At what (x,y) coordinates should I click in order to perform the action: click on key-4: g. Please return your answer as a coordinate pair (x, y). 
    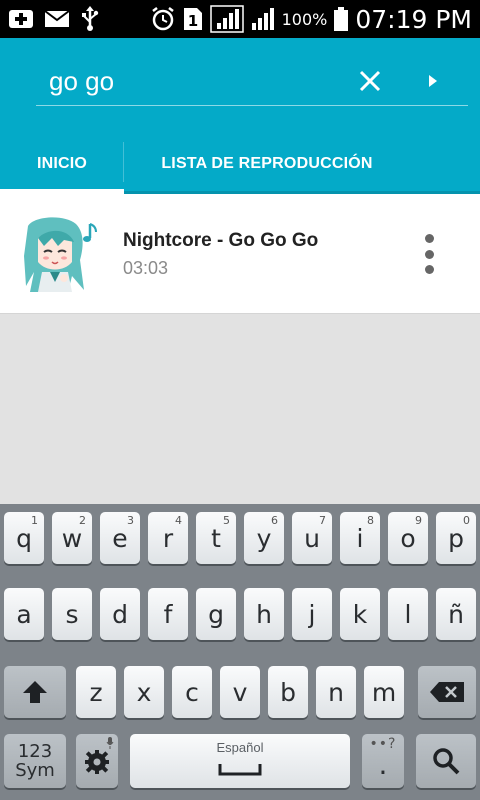
    Looking at the image, I should click on (216, 614).